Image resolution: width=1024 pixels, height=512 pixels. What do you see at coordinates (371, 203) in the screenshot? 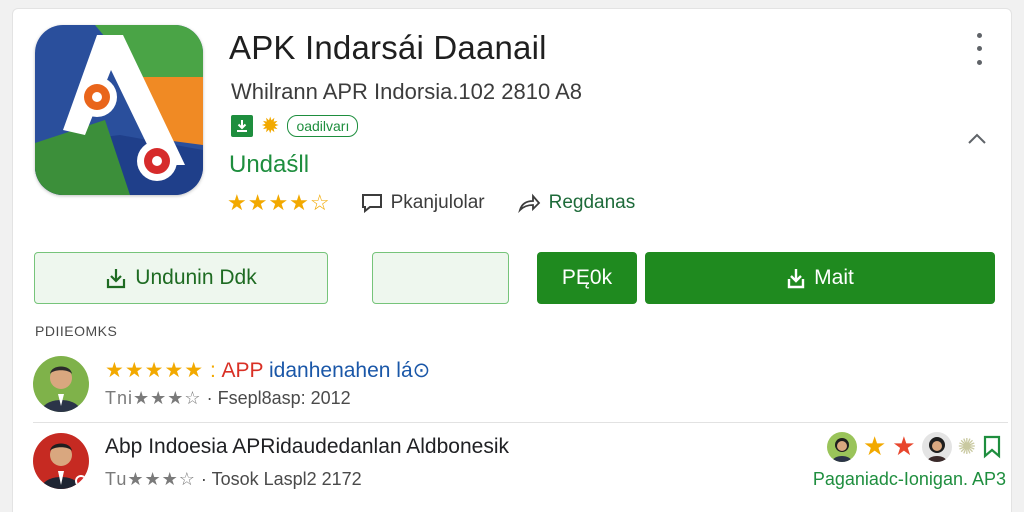
I see `comment-icon` at bounding box center [371, 203].